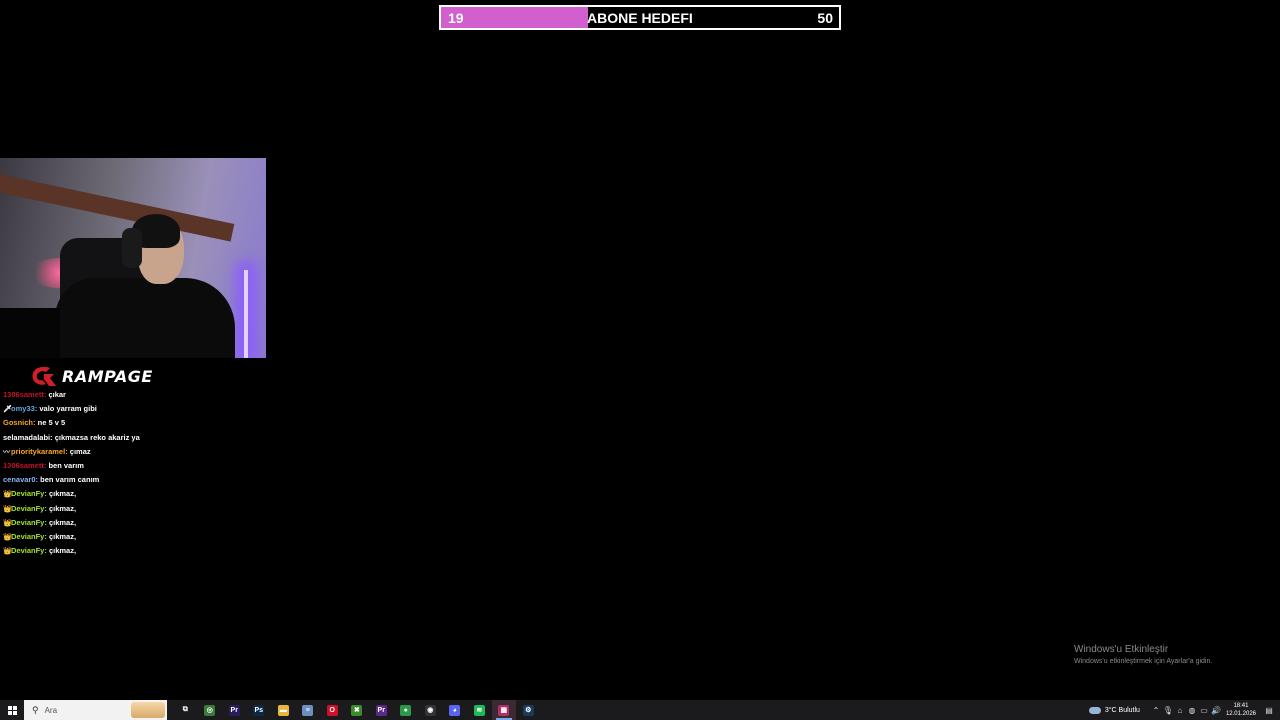 This screenshot has height=720, width=1280. Describe the element at coordinates (1241, 710) in the screenshot. I see `taskbar-clock: 18:41 12.01.2026` at that location.